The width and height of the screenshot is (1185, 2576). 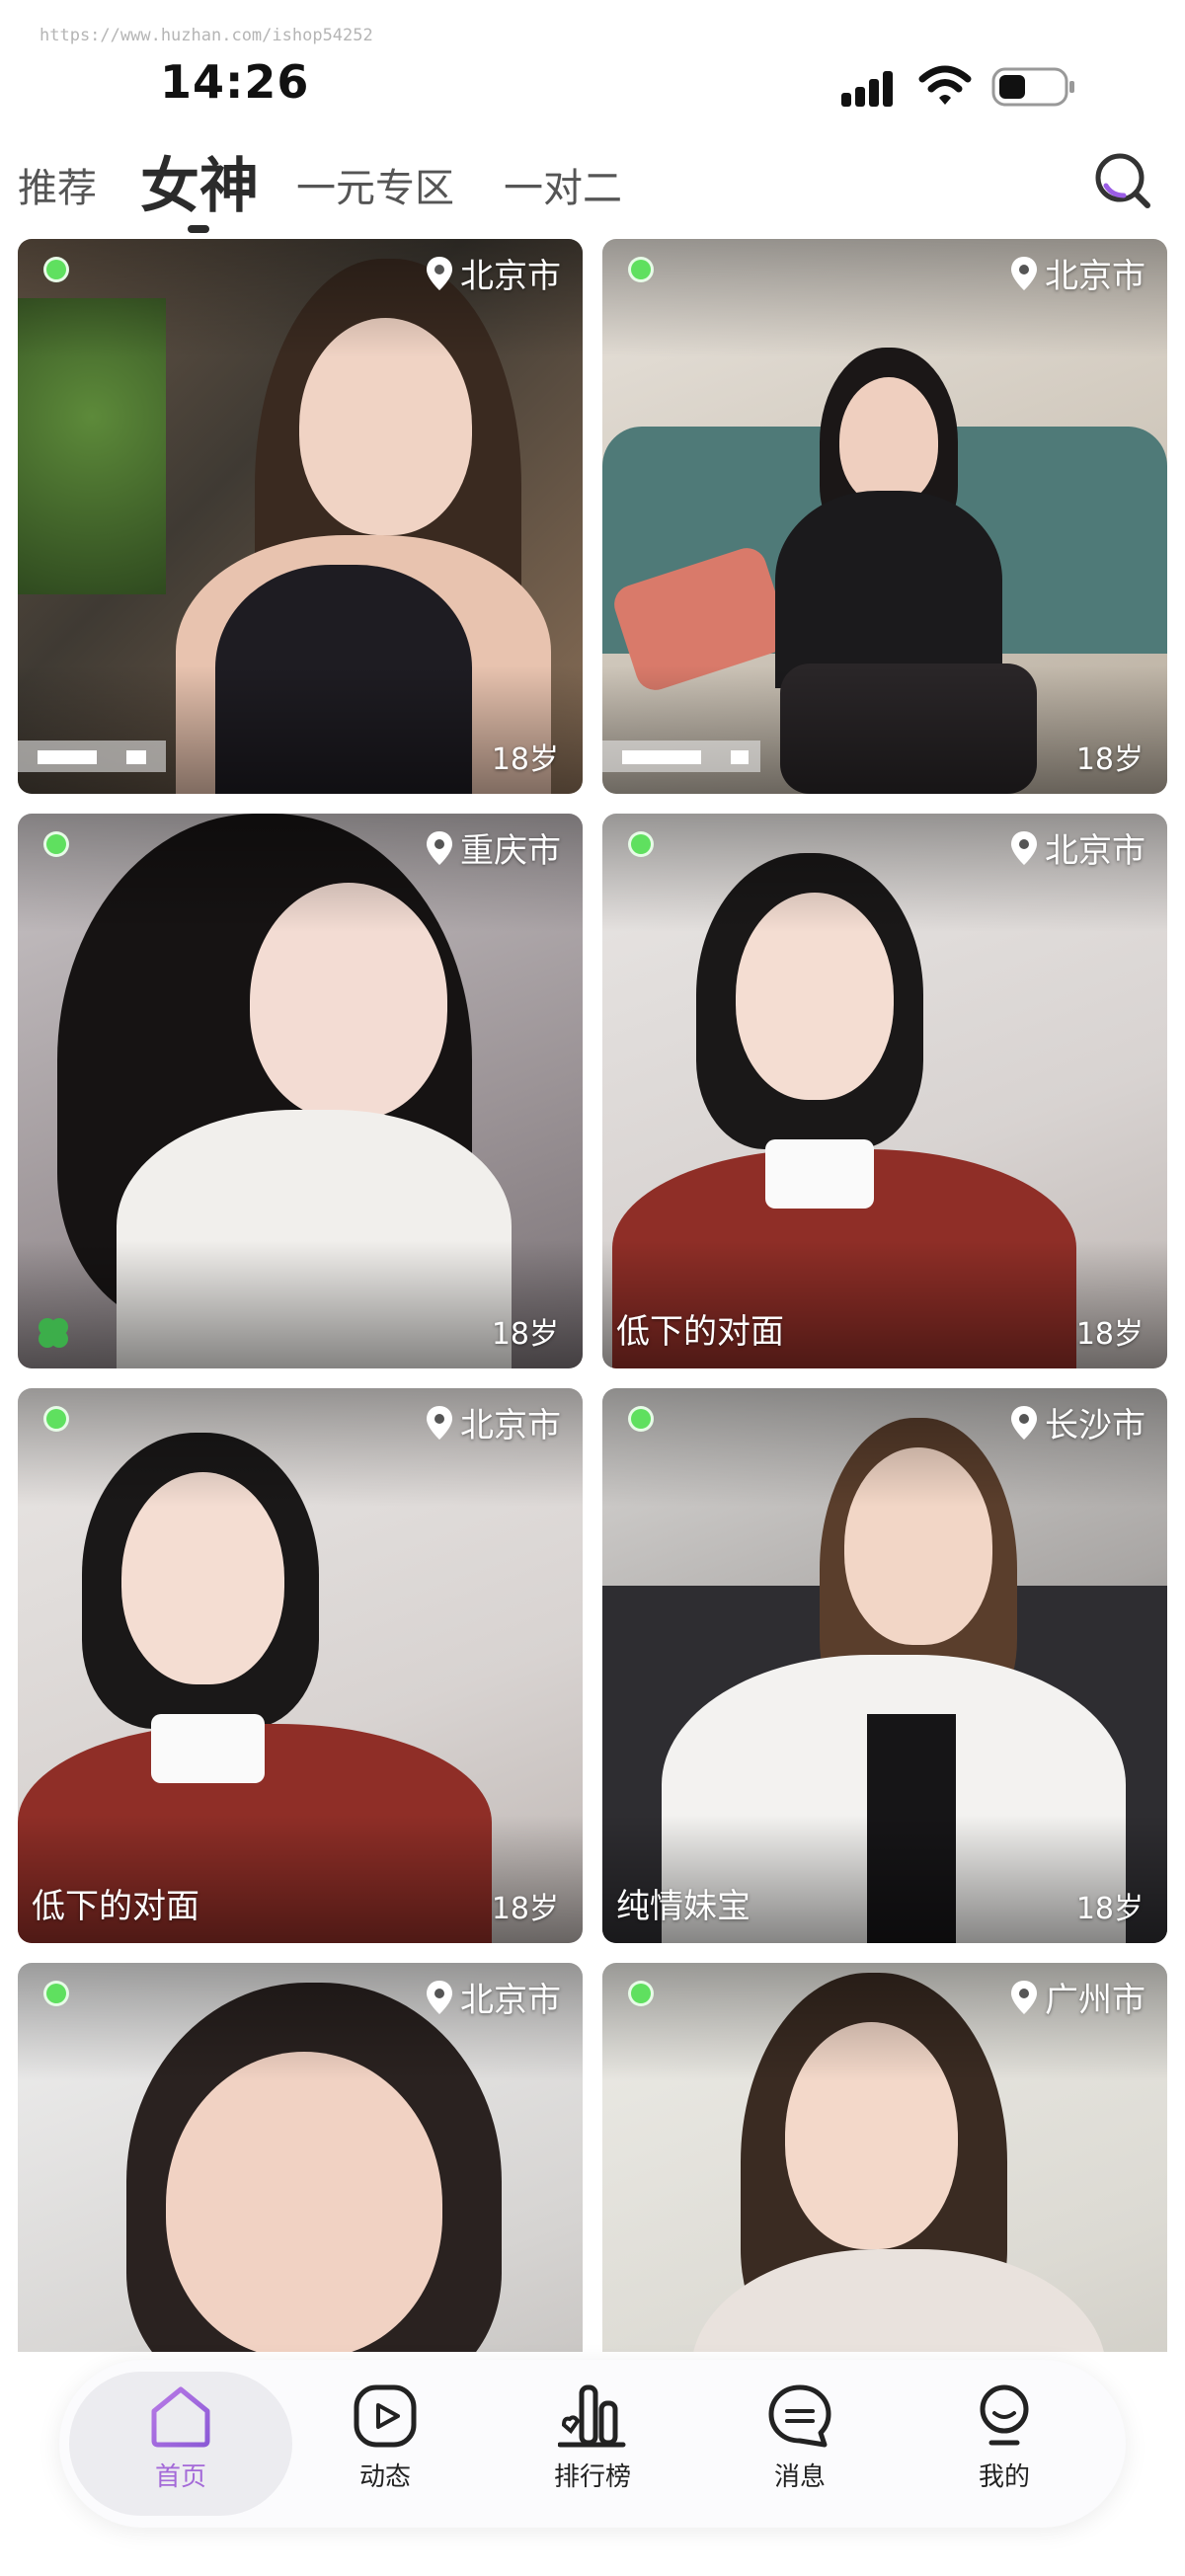 What do you see at coordinates (301, 1091) in the screenshot?
I see `profile-card: 重庆市 18岁` at bounding box center [301, 1091].